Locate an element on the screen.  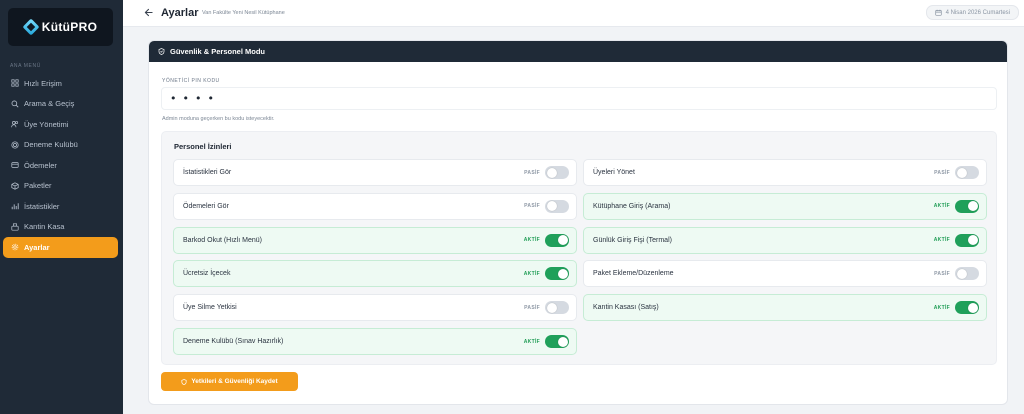
sidebar-item-label: Ödemeler is located at coordinates (40, 165).